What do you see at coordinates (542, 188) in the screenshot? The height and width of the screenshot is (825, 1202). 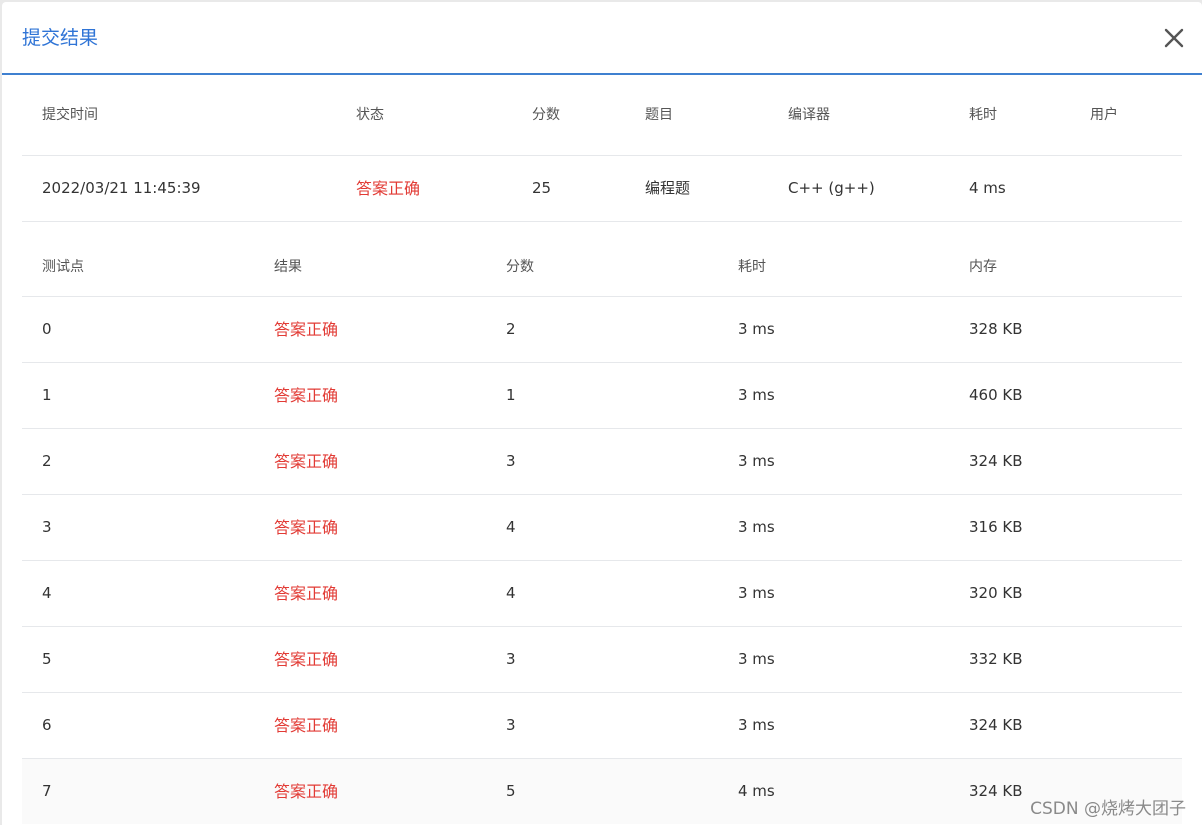 I see `score: 25` at bounding box center [542, 188].